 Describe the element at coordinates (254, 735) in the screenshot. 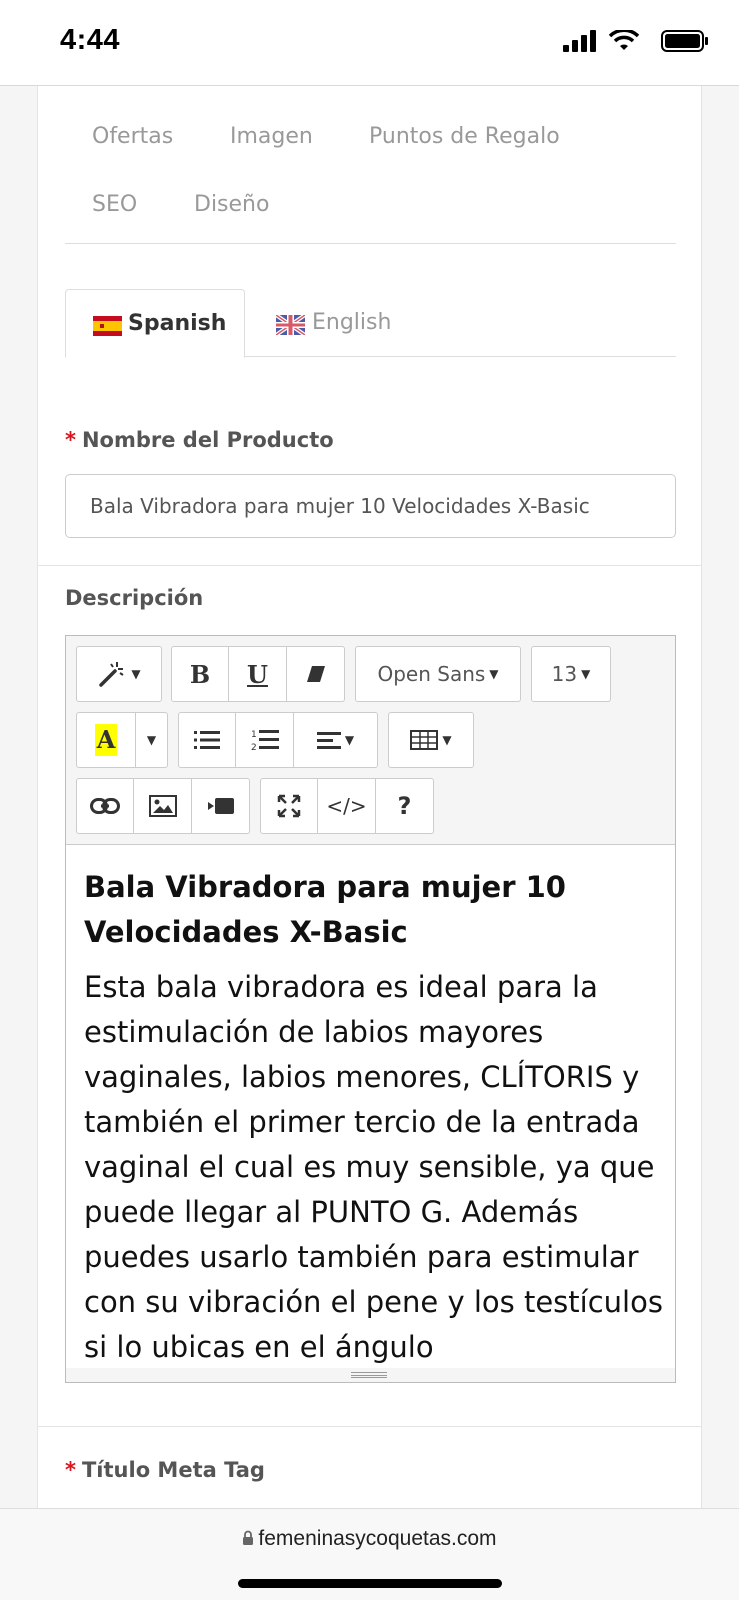

I see `svg-text: 1` at that location.